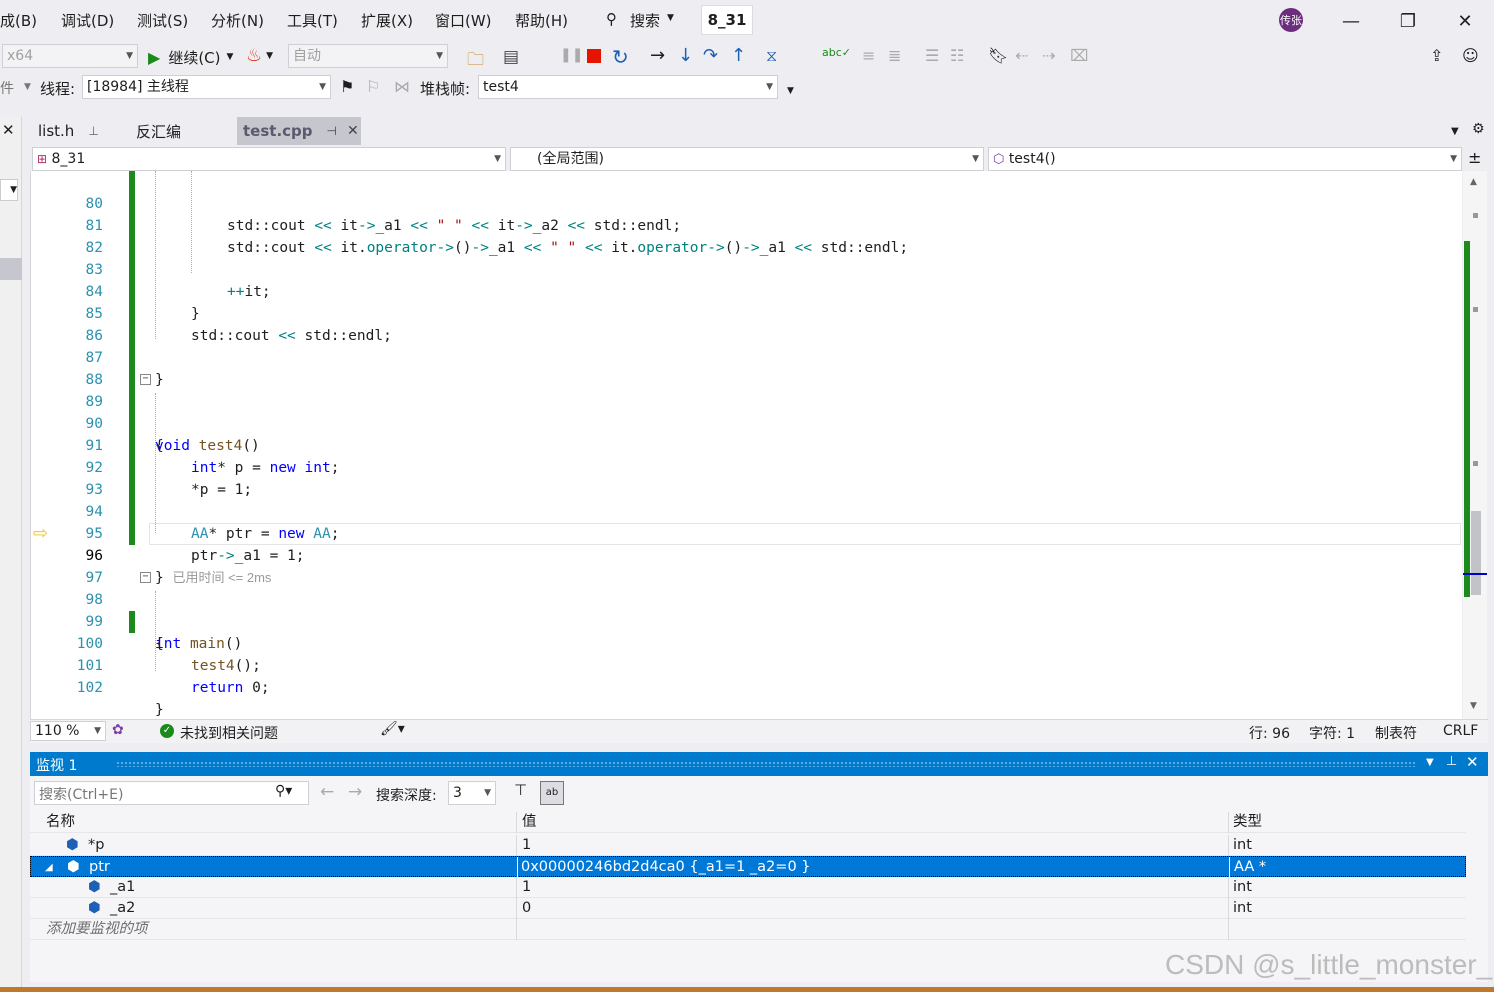 Image resolution: width=1494 pixels, height=992 pixels. What do you see at coordinates (836, 52) in the screenshot?
I see `spell-check-icon: abc✓` at bounding box center [836, 52].